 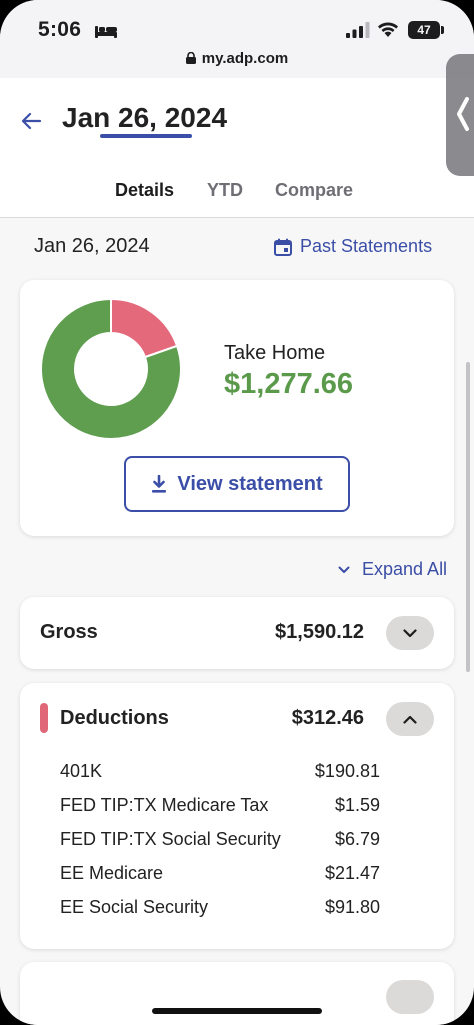 I want to click on deduction-amount: $1.59, so click(x=357, y=805).